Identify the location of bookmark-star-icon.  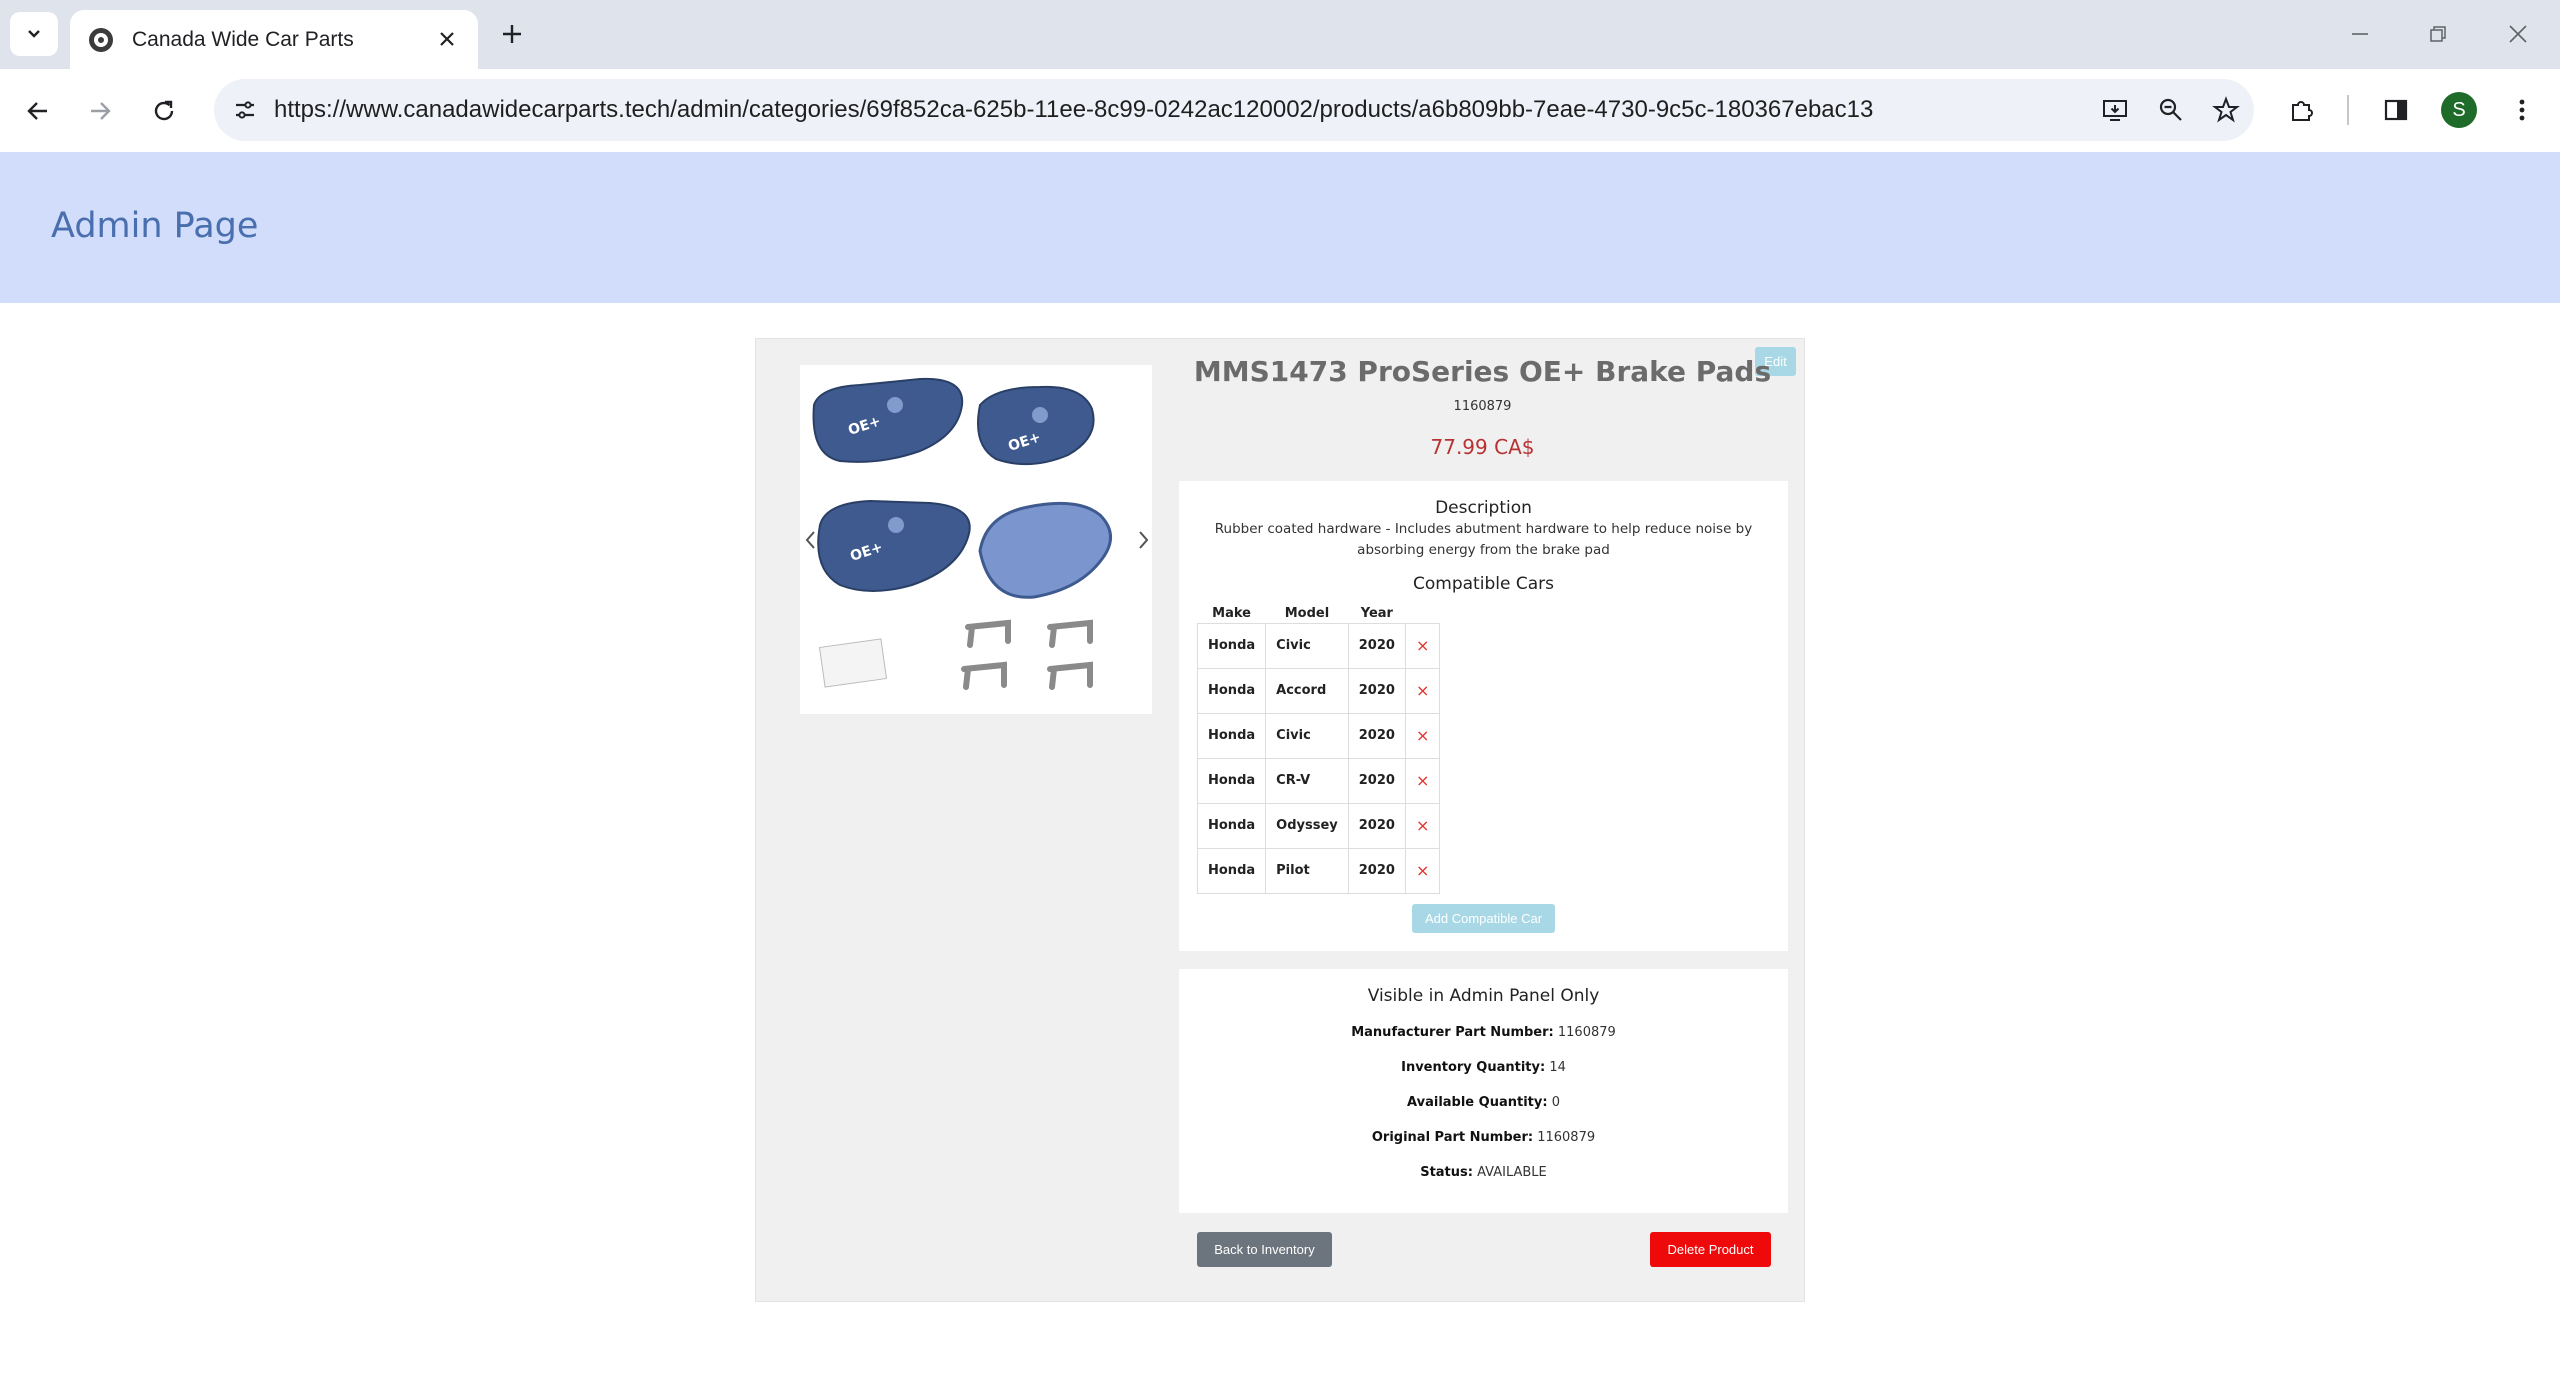
(2226, 110).